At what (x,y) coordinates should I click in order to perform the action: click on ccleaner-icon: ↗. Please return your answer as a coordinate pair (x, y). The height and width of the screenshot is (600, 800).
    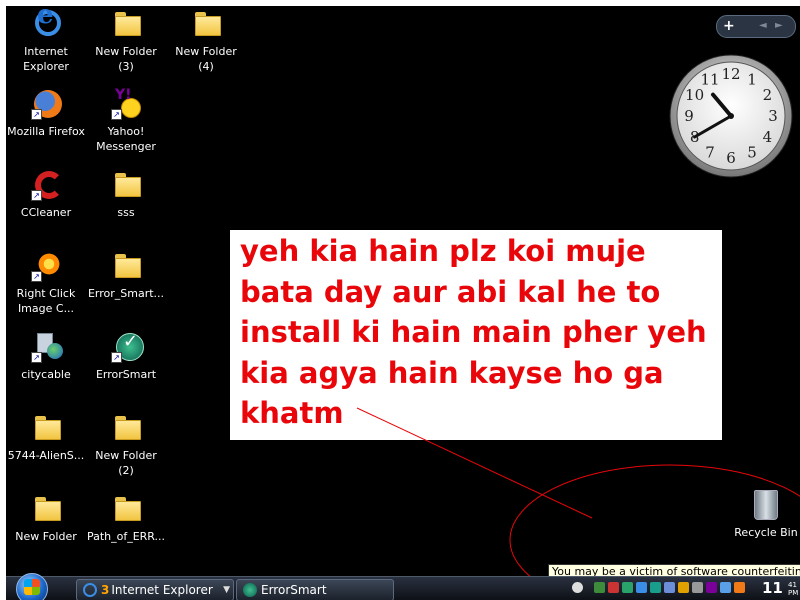
    Looking at the image, I should click on (46, 186).